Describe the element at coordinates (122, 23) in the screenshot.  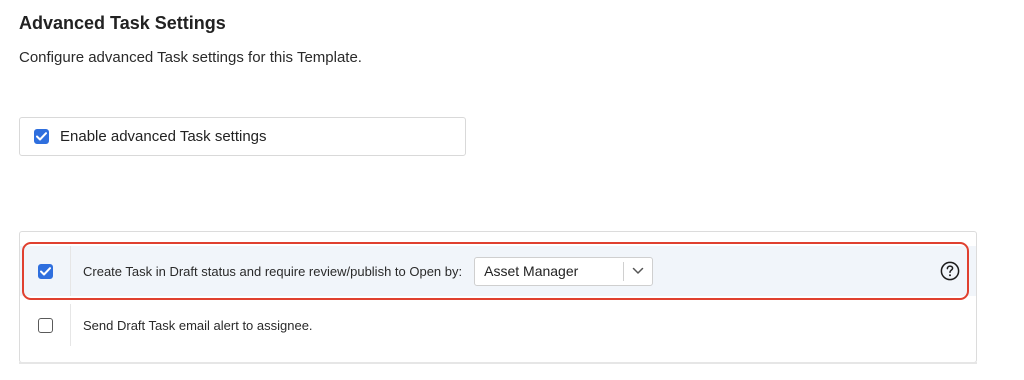
I see `page-title: Advanced Task Settings` at that location.